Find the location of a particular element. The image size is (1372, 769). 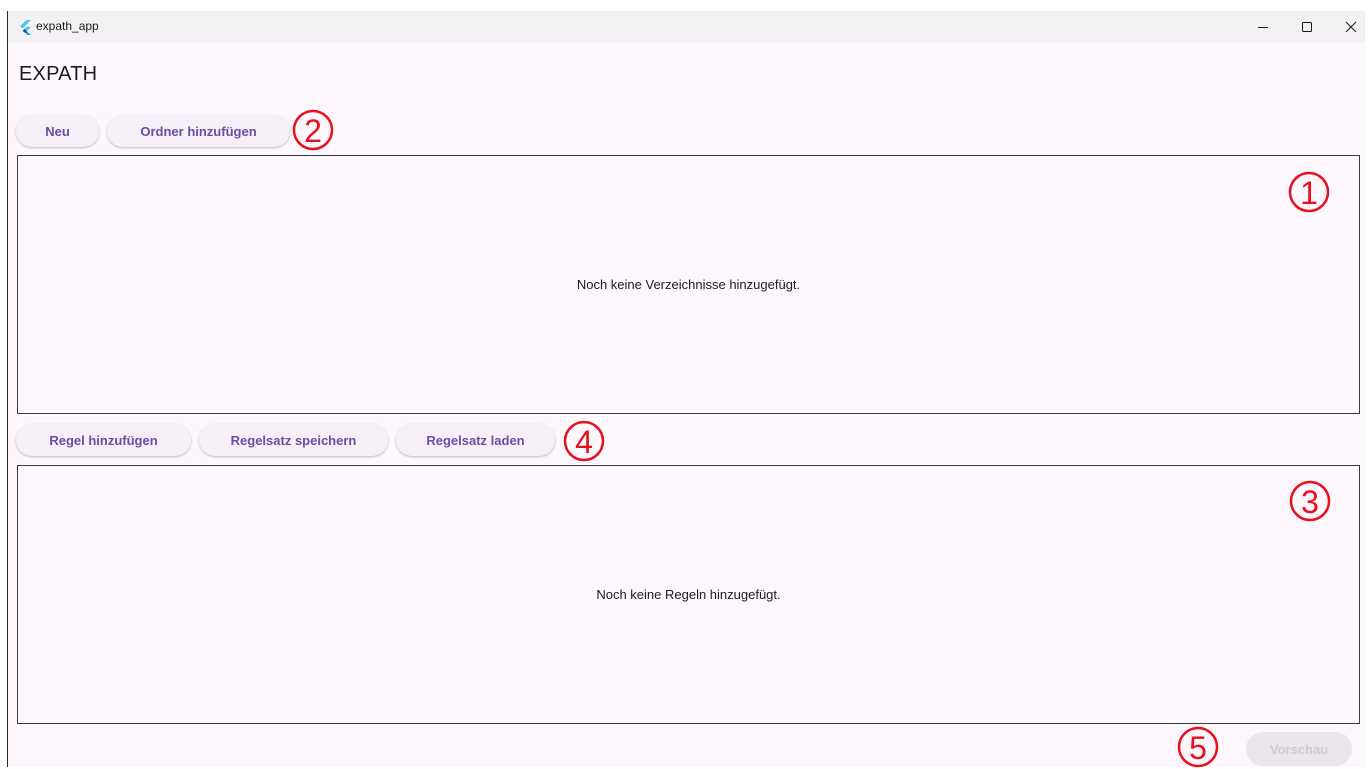

svg-text: 5 is located at coordinates (1198, 748).